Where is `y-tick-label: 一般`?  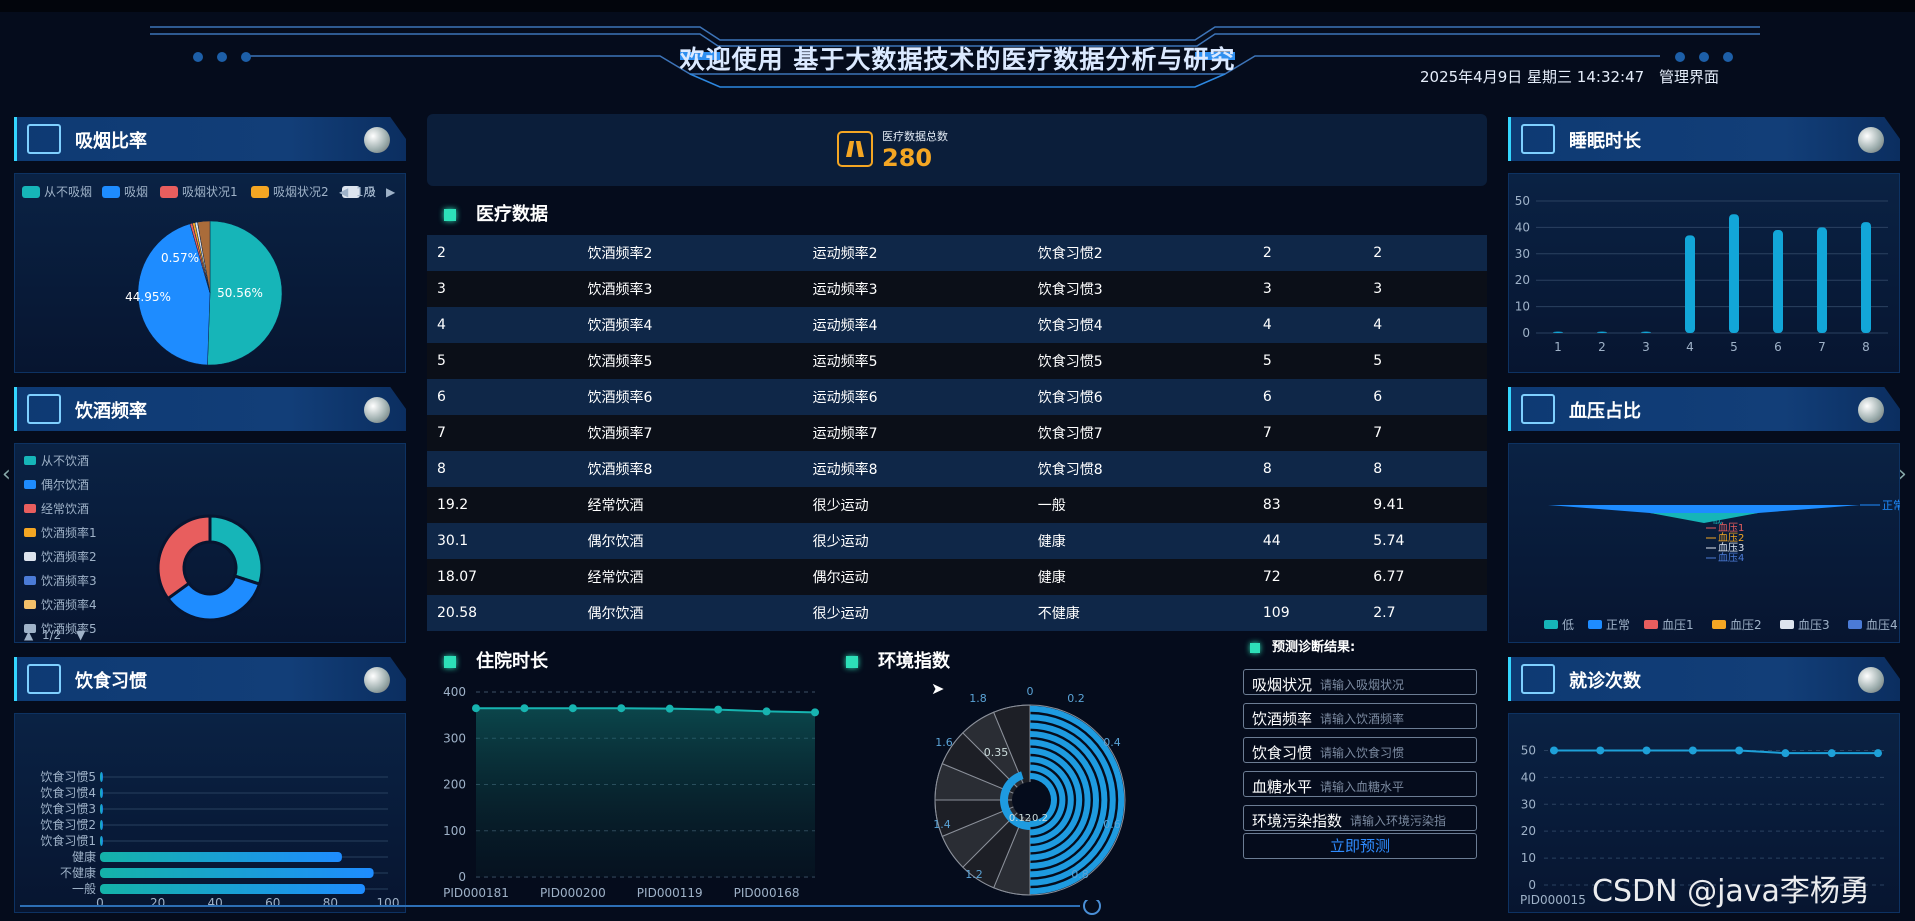 y-tick-label: 一般 is located at coordinates (84, 888).